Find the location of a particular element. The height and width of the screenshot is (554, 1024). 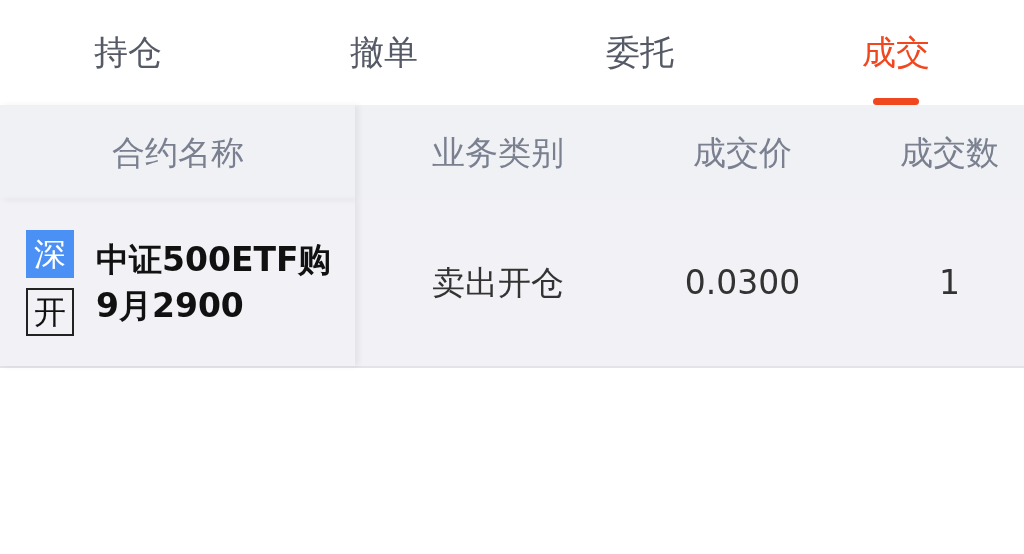

column-header: 业务类别 is located at coordinates (497, 152).